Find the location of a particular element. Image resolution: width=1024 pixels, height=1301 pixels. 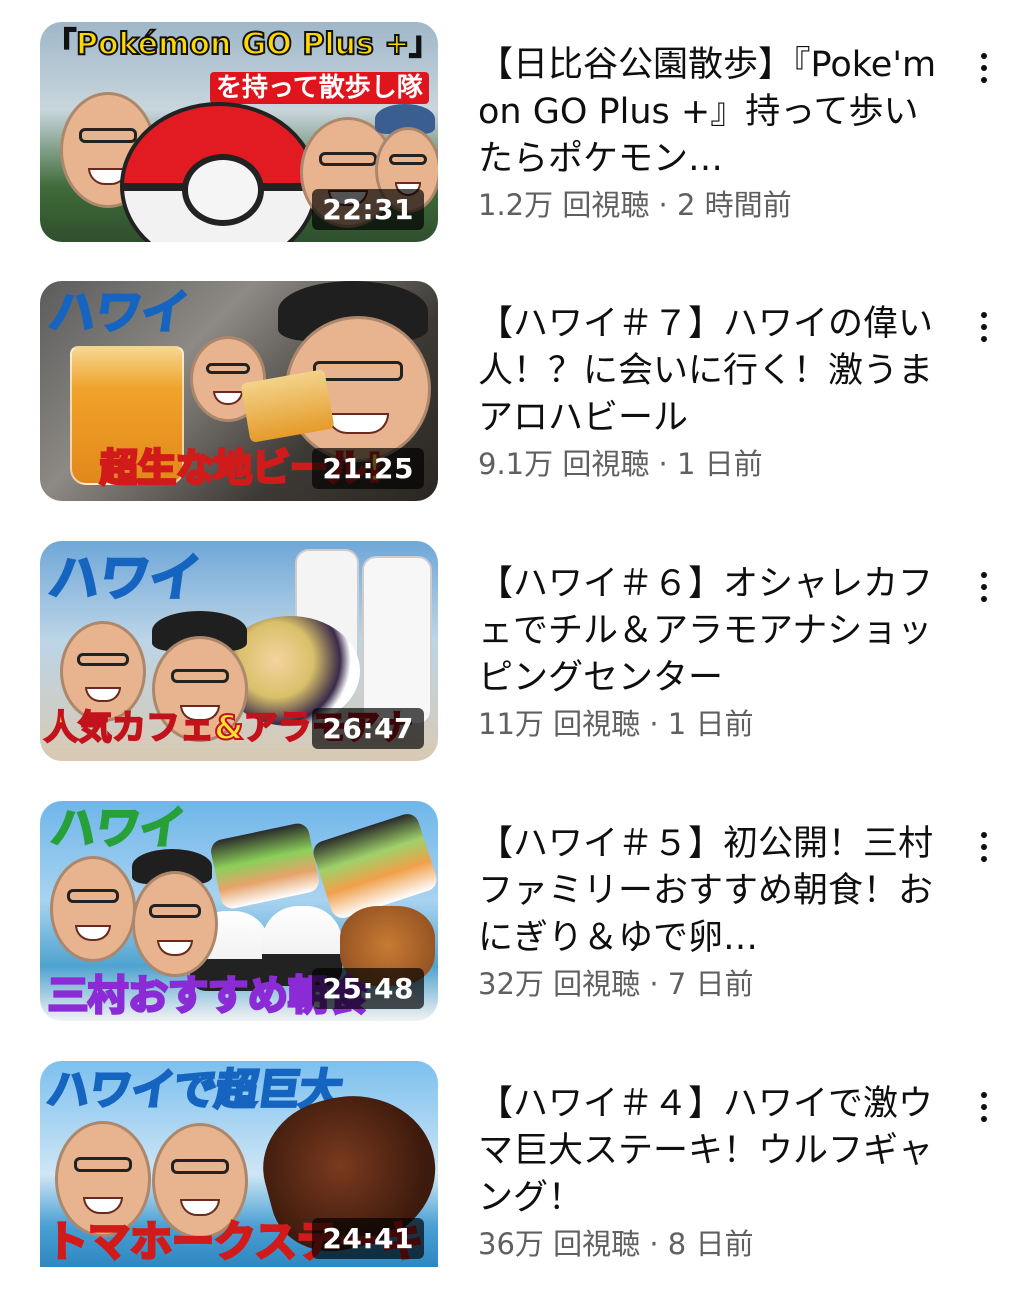

video-meta: 9.1万 回視聴 · 1 日前 is located at coordinates (620, 462).